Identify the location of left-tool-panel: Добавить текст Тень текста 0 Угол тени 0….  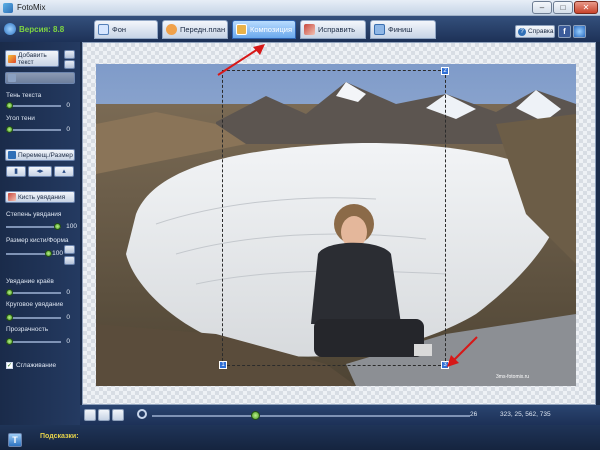
(40, 233).